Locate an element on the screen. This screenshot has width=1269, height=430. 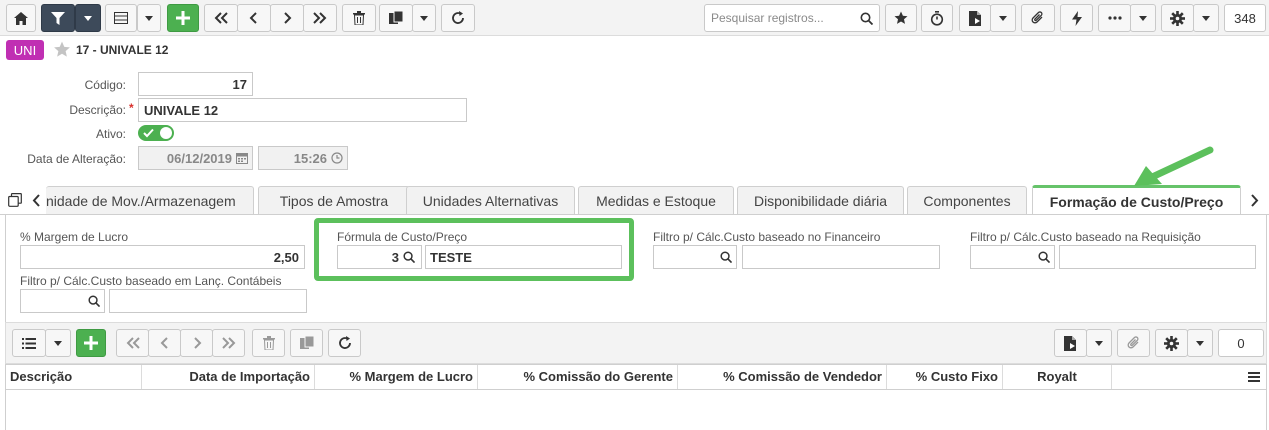
search-input is located at coordinates (779, 18).